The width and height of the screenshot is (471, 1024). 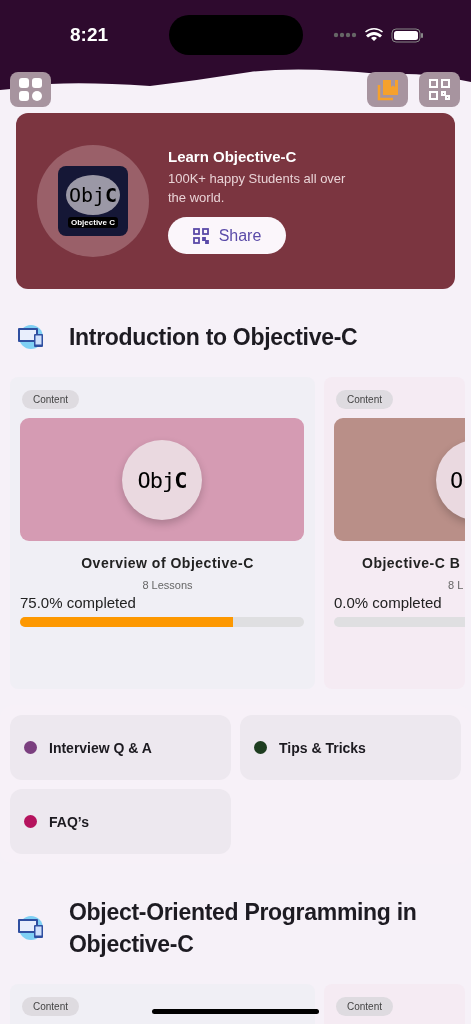 I want to click on signal-icon, so click(x=345, y=35).